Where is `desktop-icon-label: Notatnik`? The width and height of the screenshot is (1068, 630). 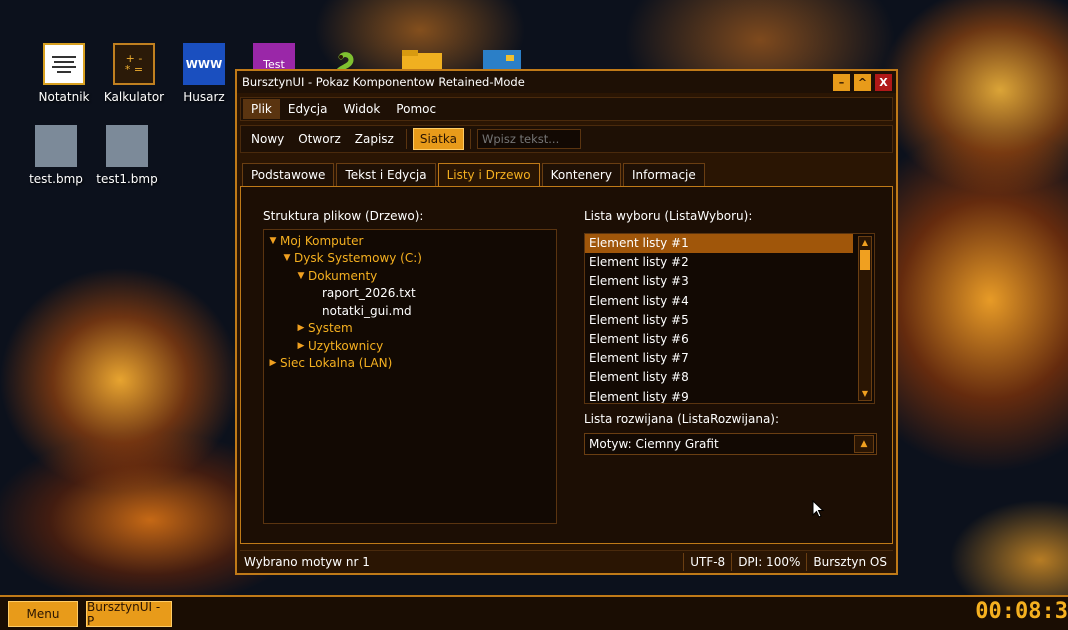 desktop-icon-label: Notatnik is located at coordinates (64, 97).